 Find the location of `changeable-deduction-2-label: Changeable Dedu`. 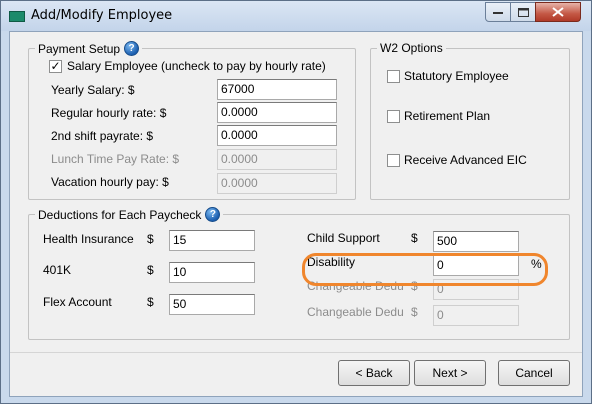

changeable-deduction-2-label: Changeable Dedu is located at coordinates (355, 312).